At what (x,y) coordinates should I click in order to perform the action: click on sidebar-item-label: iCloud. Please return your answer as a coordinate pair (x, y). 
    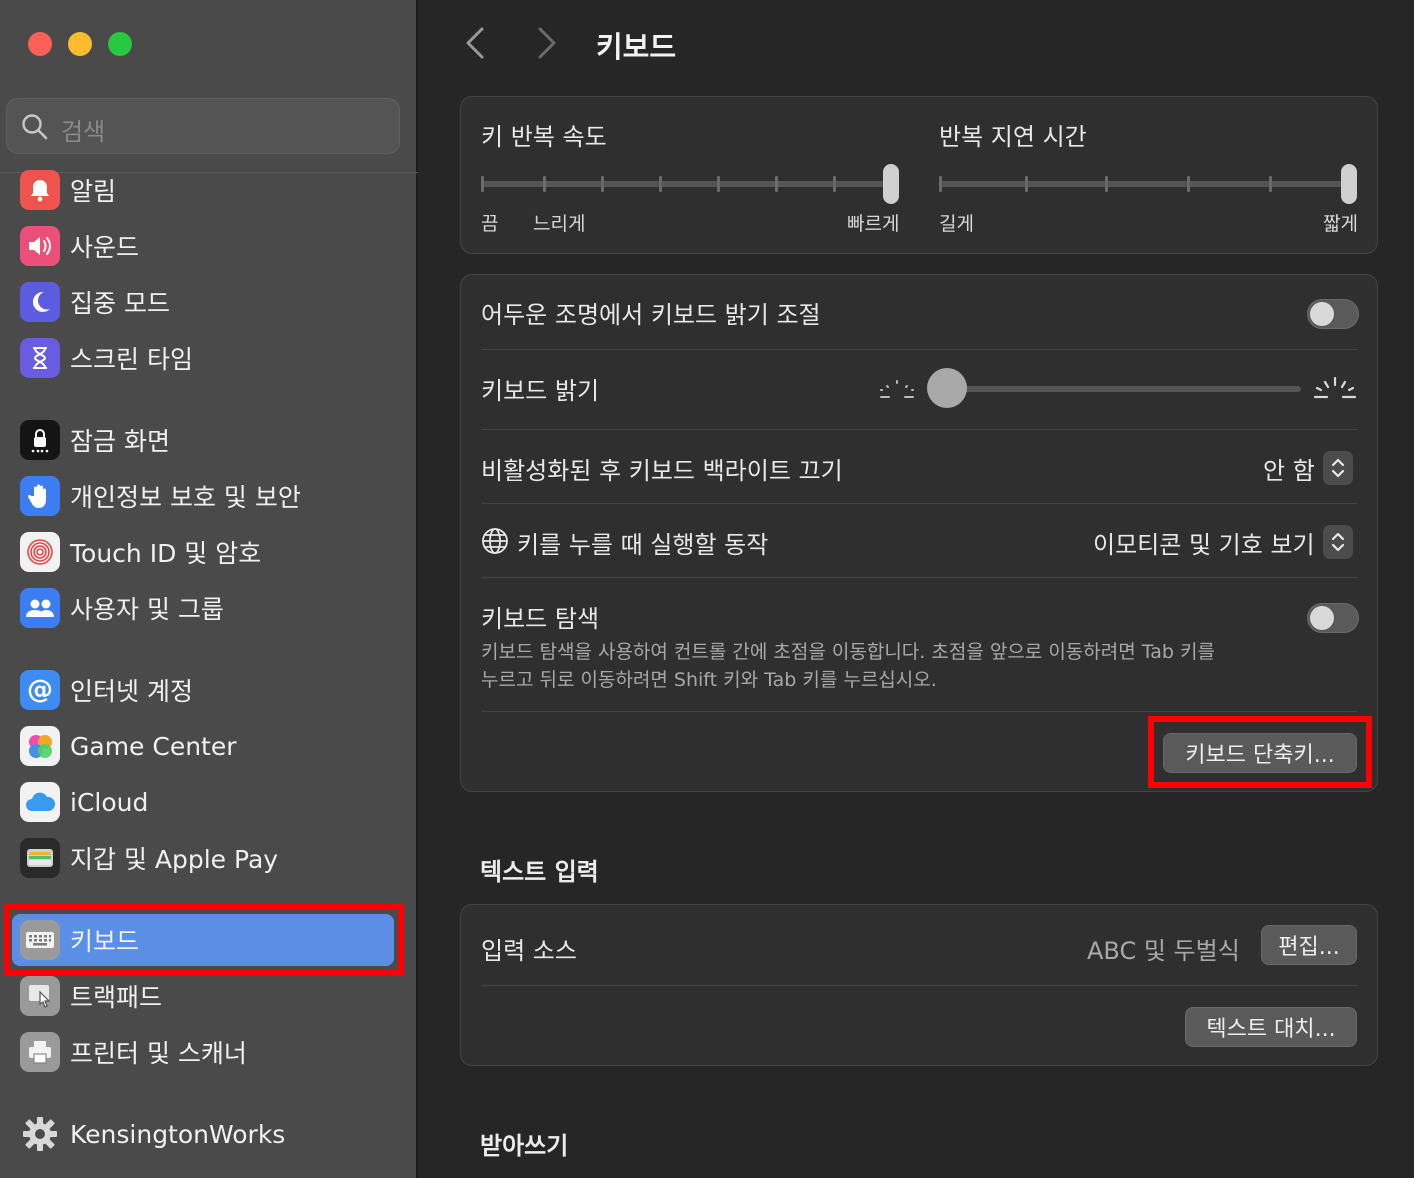
    Looking at the image, I should click on (109, 802).